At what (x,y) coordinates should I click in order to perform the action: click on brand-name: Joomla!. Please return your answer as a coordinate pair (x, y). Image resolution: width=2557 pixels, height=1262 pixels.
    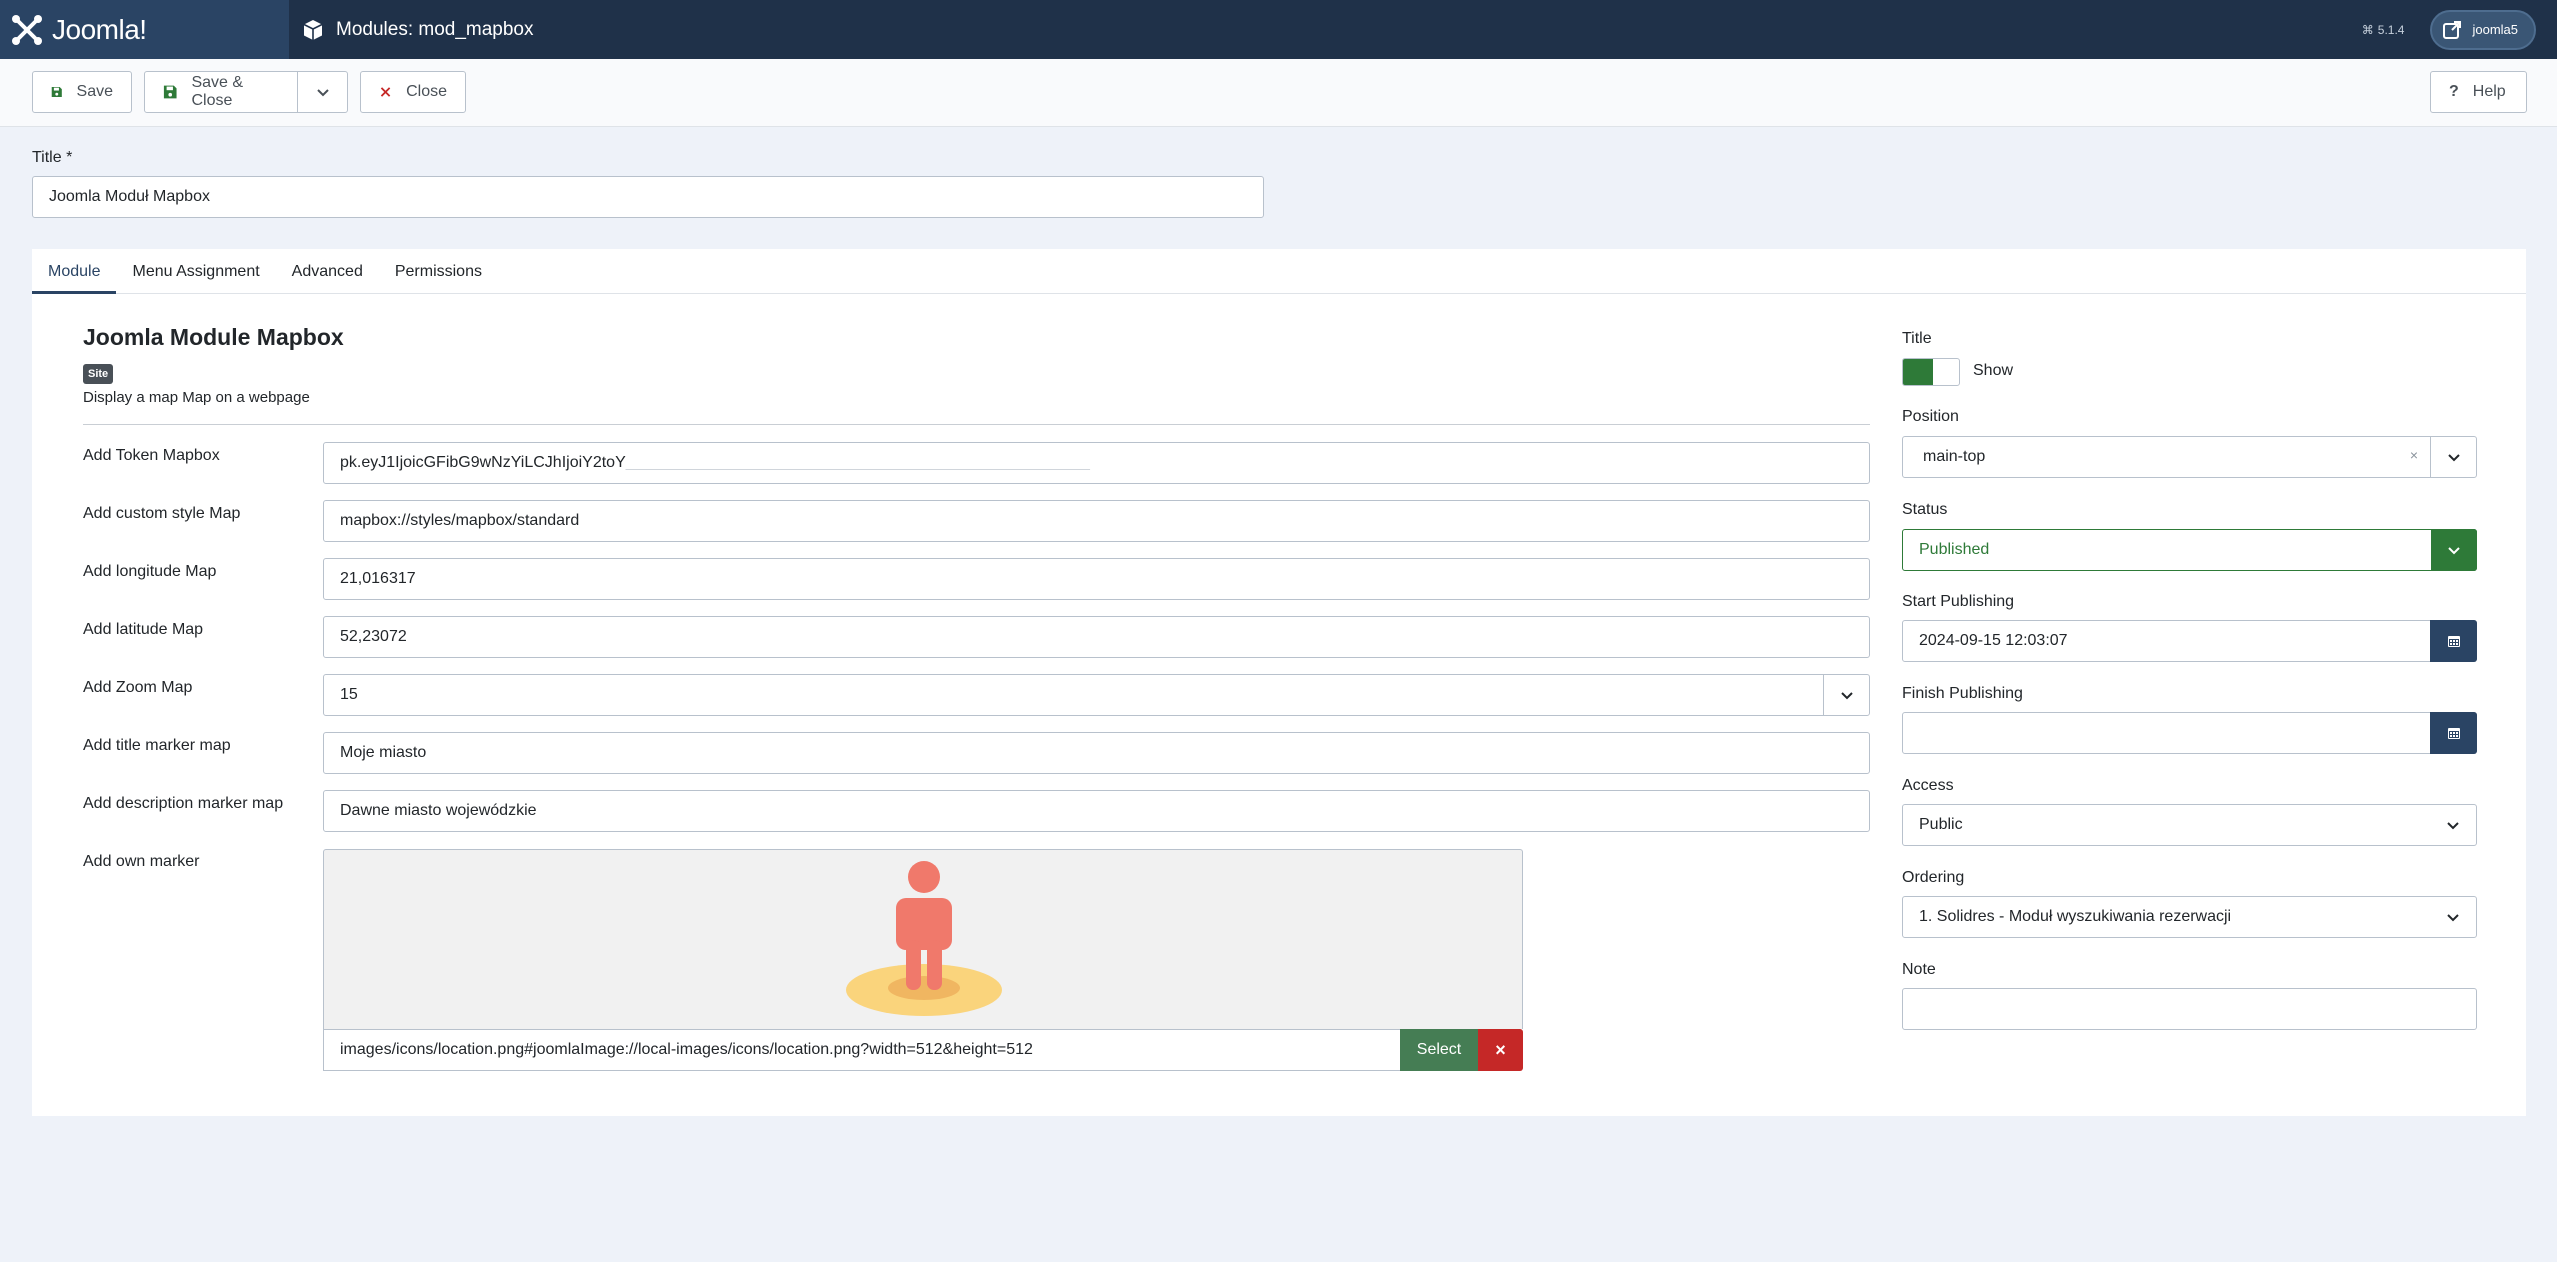
    Looking at the image, I should click on (99, 29).